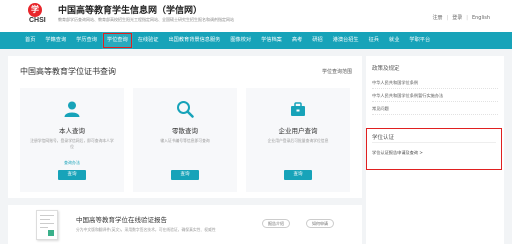 This screenshot has height=244, width=512. What do you see at coordinates (276, 223) in the screenshot?
I see `report-intro-button: 报告介绍` at bounding box center [276, 223].